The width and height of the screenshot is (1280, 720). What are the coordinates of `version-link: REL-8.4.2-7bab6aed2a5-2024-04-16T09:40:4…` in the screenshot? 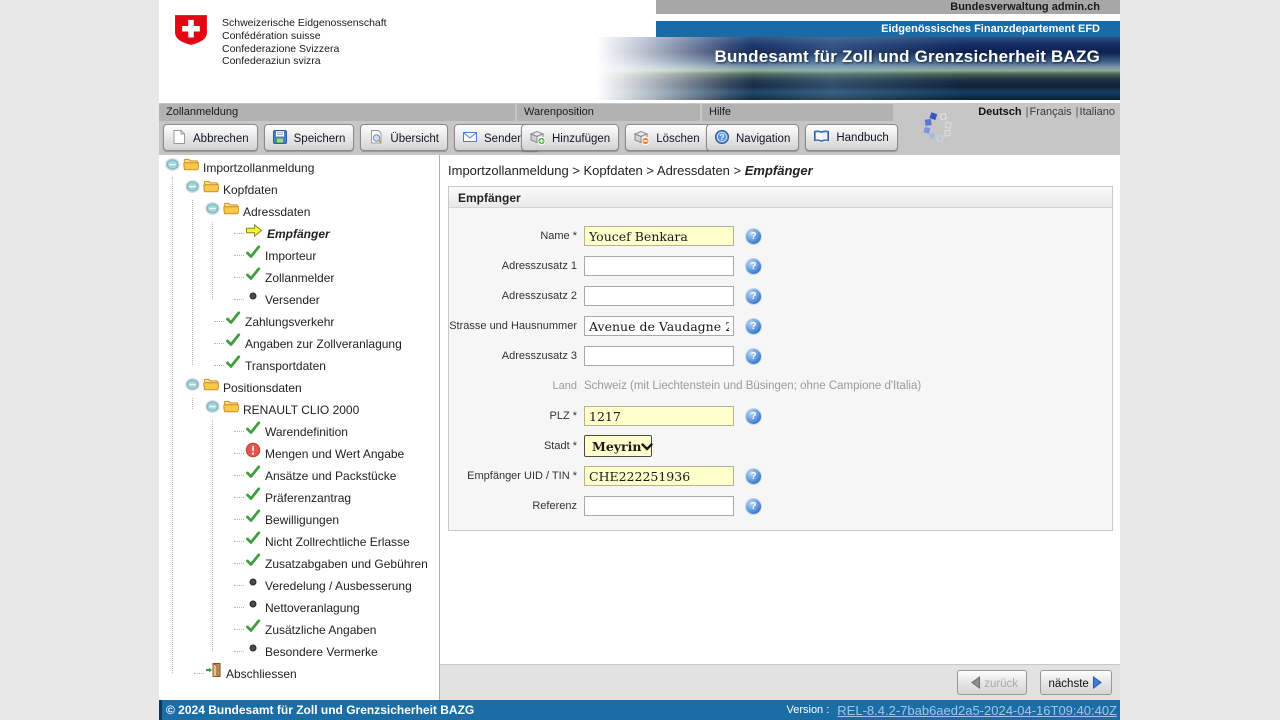 It's located at (977, 710).